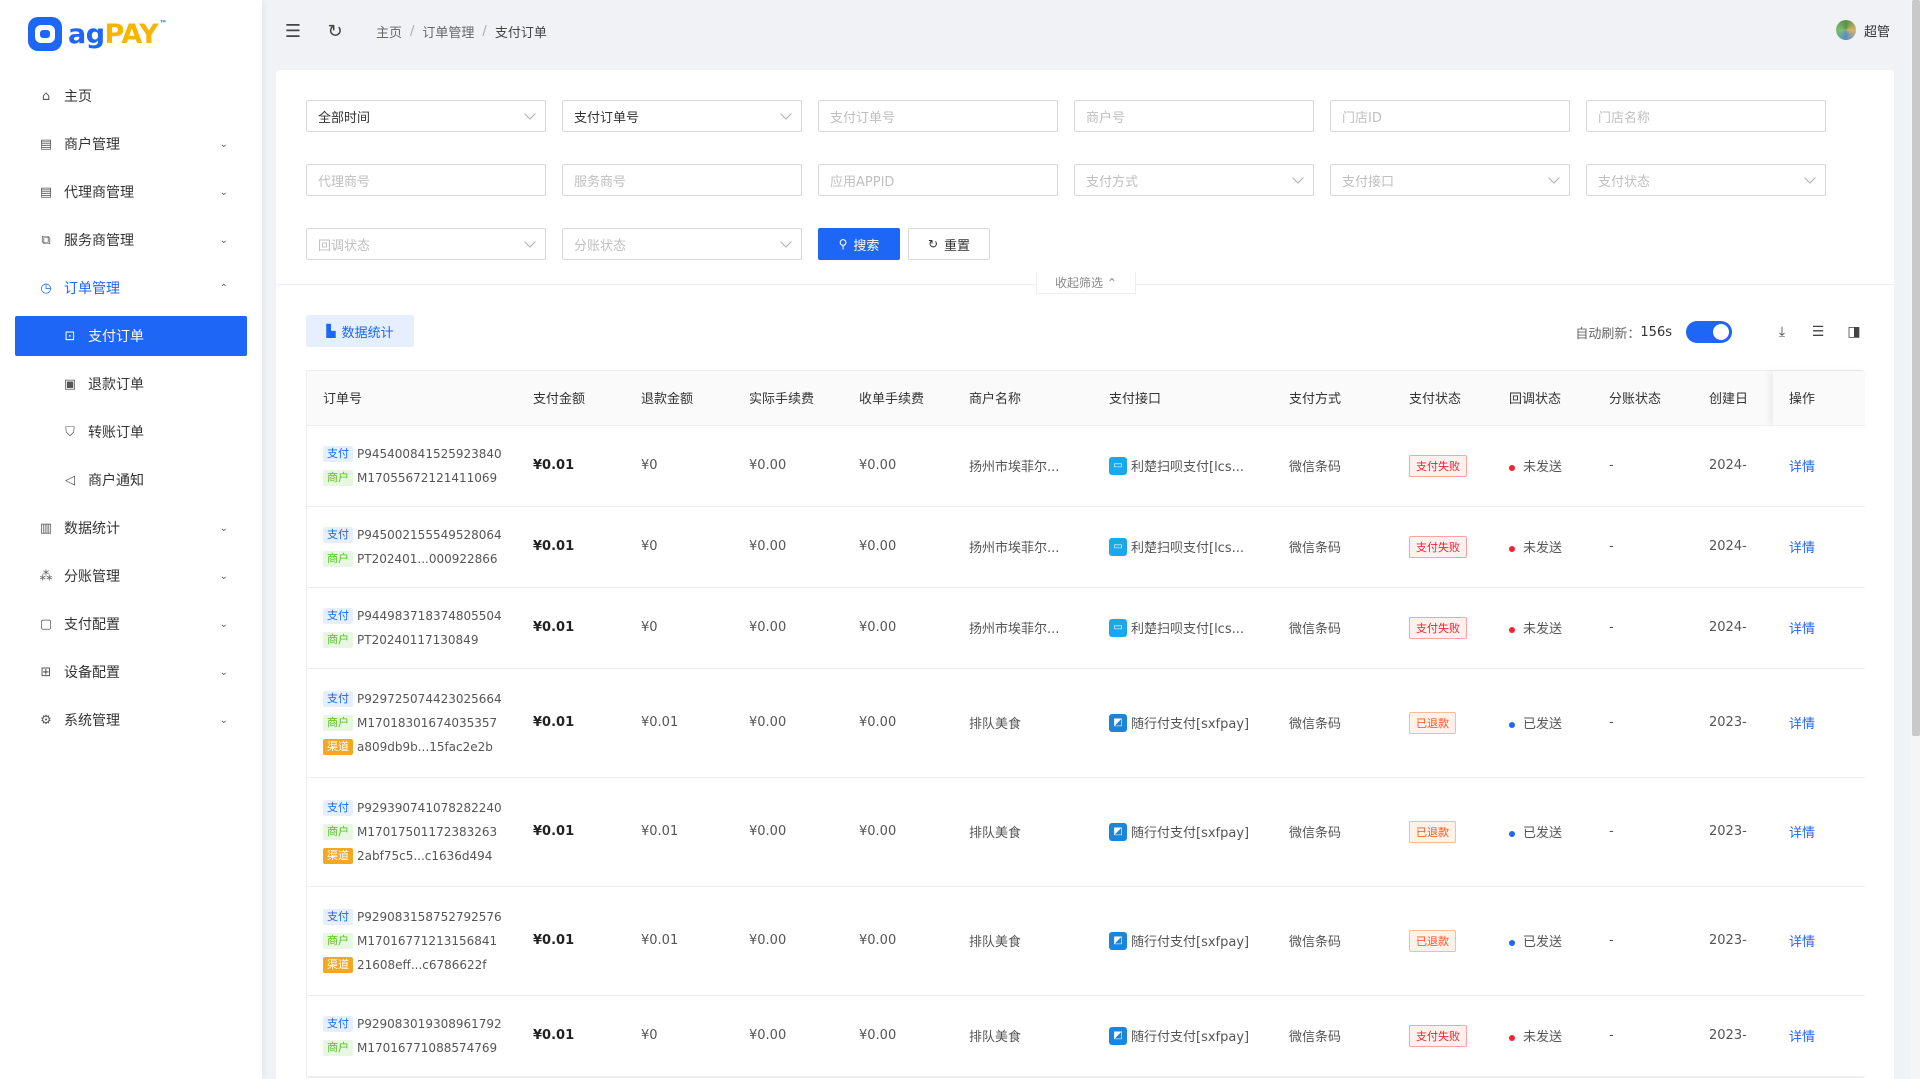 The image size is (1920, 1079). What do you see at coordinates (117, 34) in the screenshot?
I see `logo-text: agPAY™` at bounding box center [117, 34].